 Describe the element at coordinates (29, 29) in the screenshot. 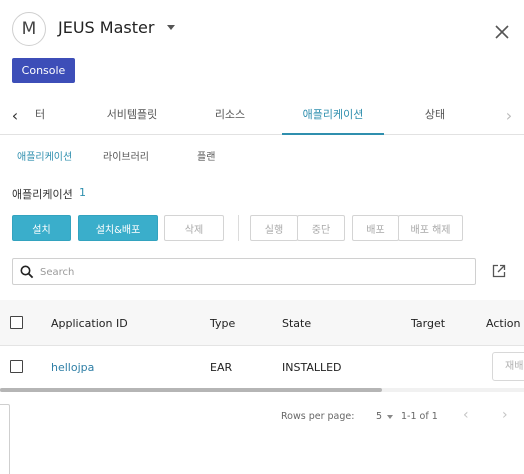

I see `avatar: M` at that location.